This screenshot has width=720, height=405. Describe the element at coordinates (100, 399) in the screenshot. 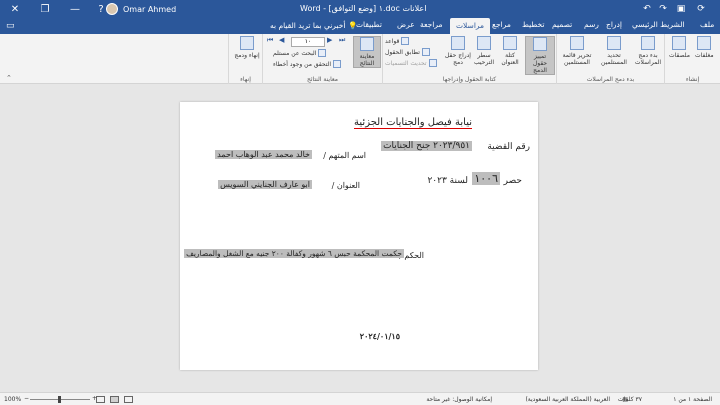

I see `web-layout-icon` at that location.